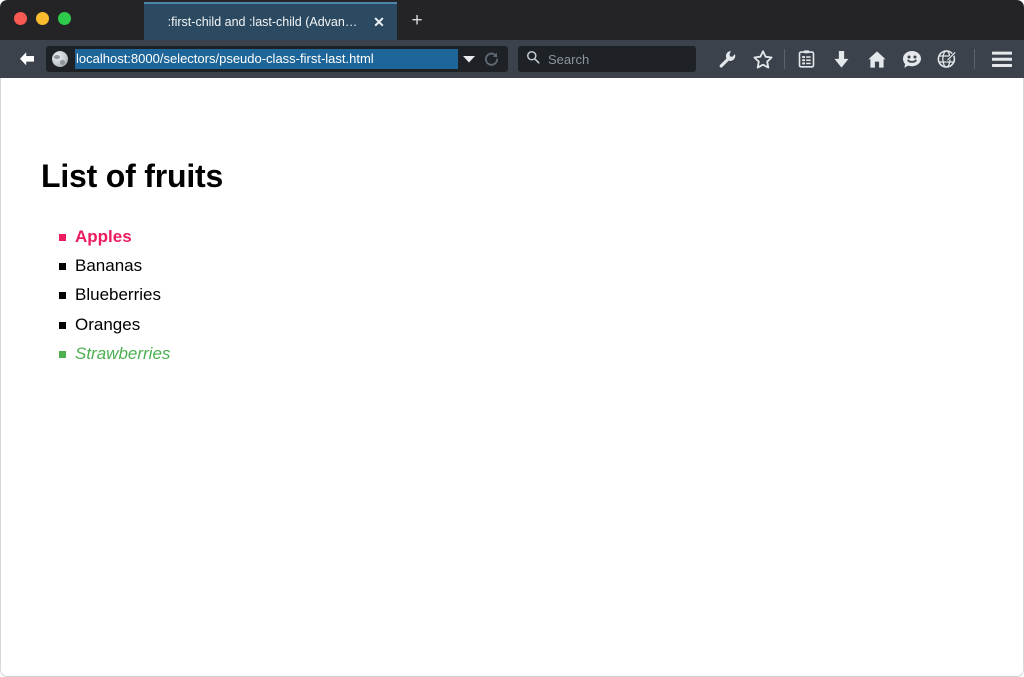 The width and height of the screenshot is (1024, 677). Describe the element at coordinates (568, 59) in the screenshot. I see `search-input: Search` at that location.